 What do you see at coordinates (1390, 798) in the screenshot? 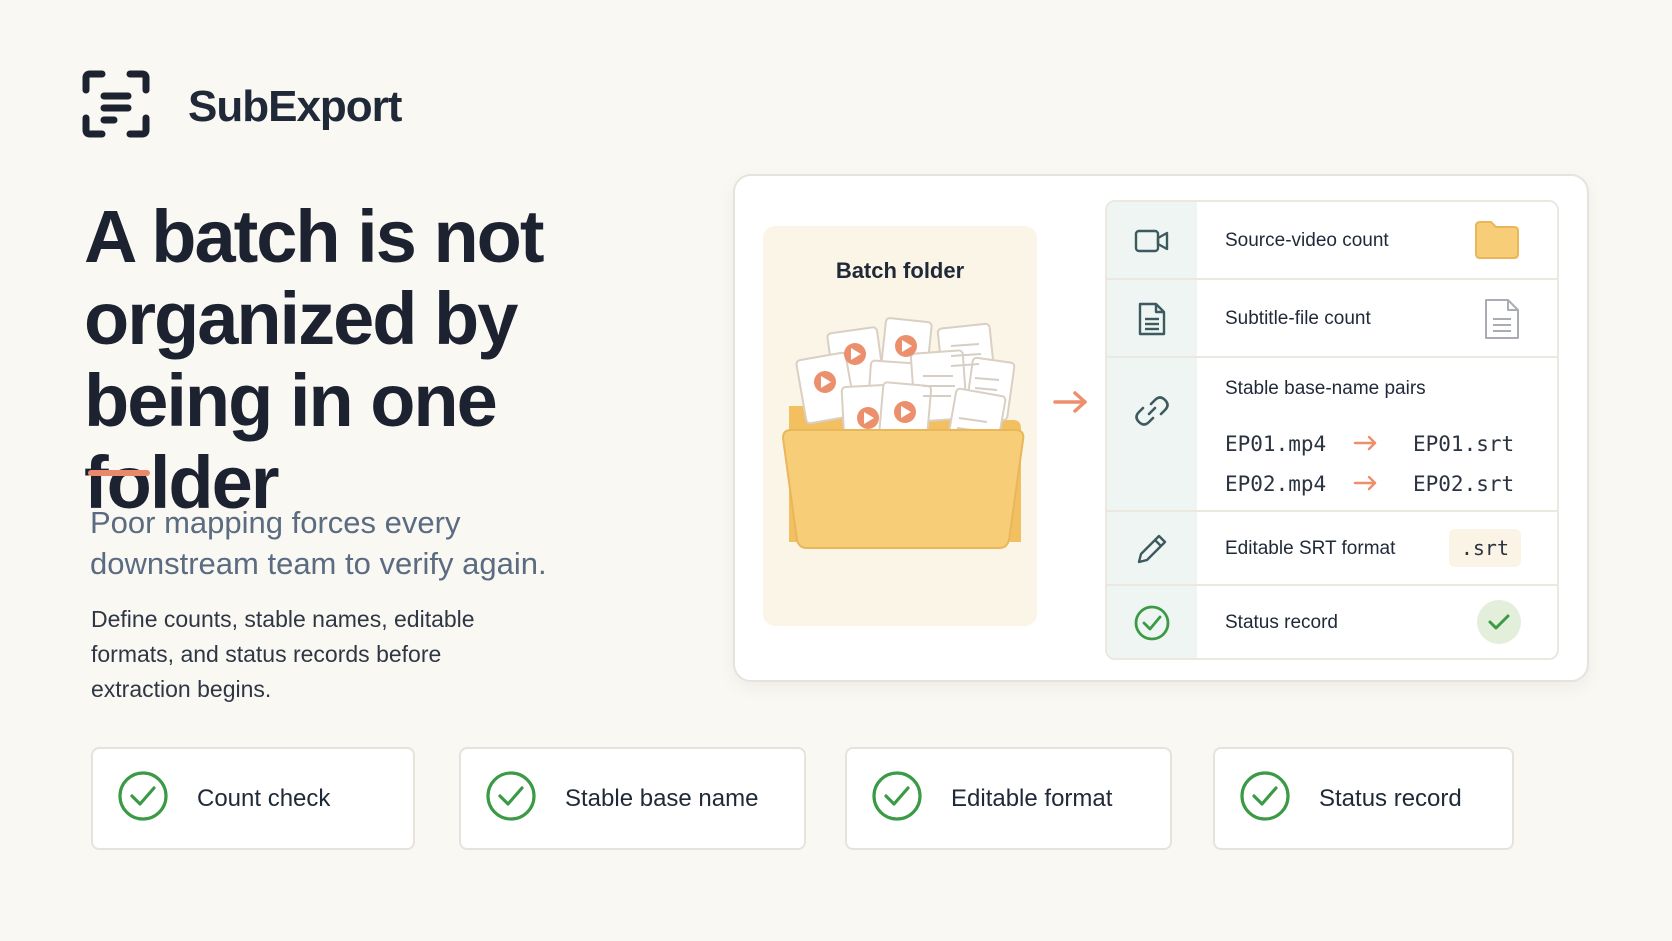
I see `check-label: Status record` at bounding box center [1390, 798].